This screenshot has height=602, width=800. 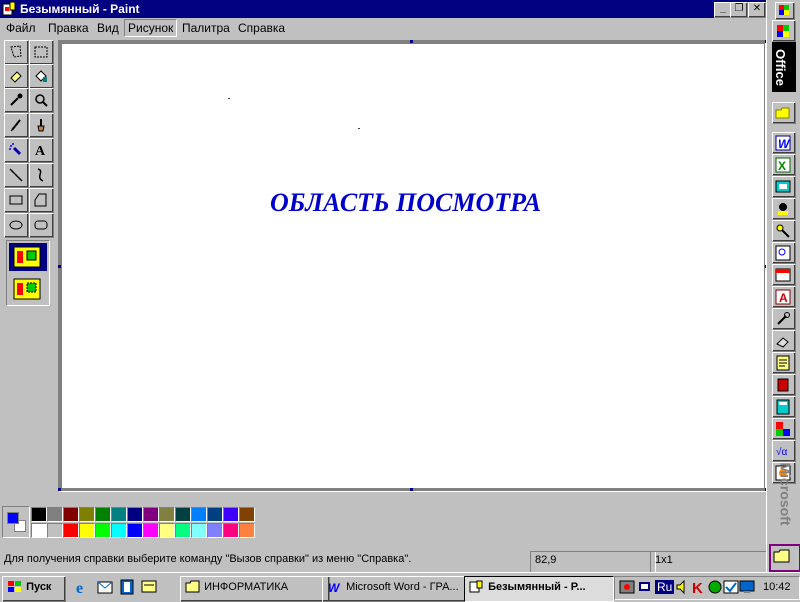 I want to click on tool-polygon, so click(x=41, y=200).